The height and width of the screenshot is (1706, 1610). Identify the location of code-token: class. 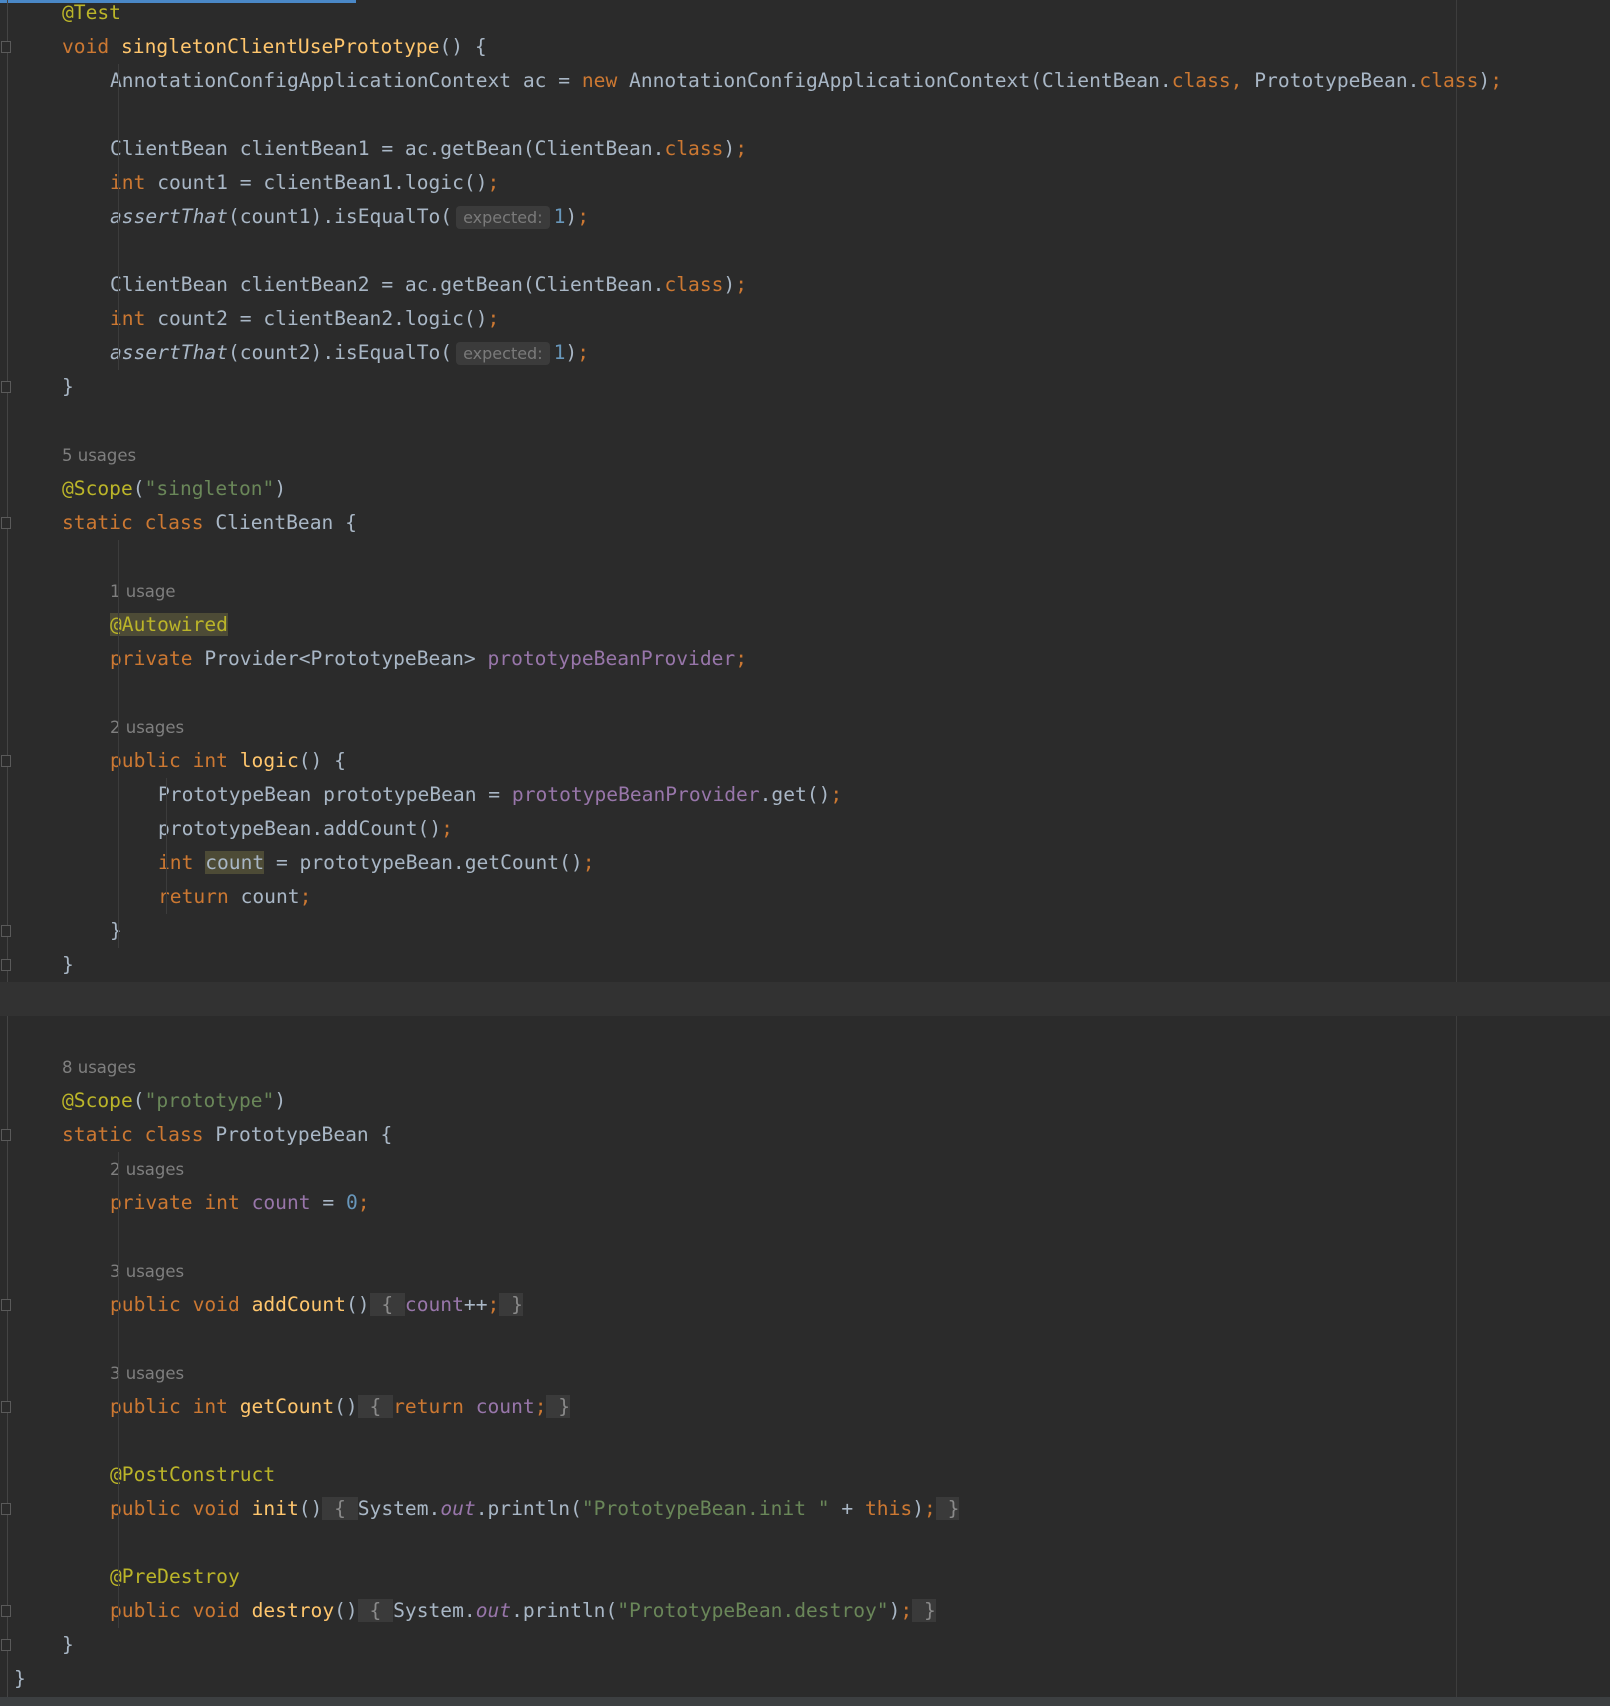
(694, 148).